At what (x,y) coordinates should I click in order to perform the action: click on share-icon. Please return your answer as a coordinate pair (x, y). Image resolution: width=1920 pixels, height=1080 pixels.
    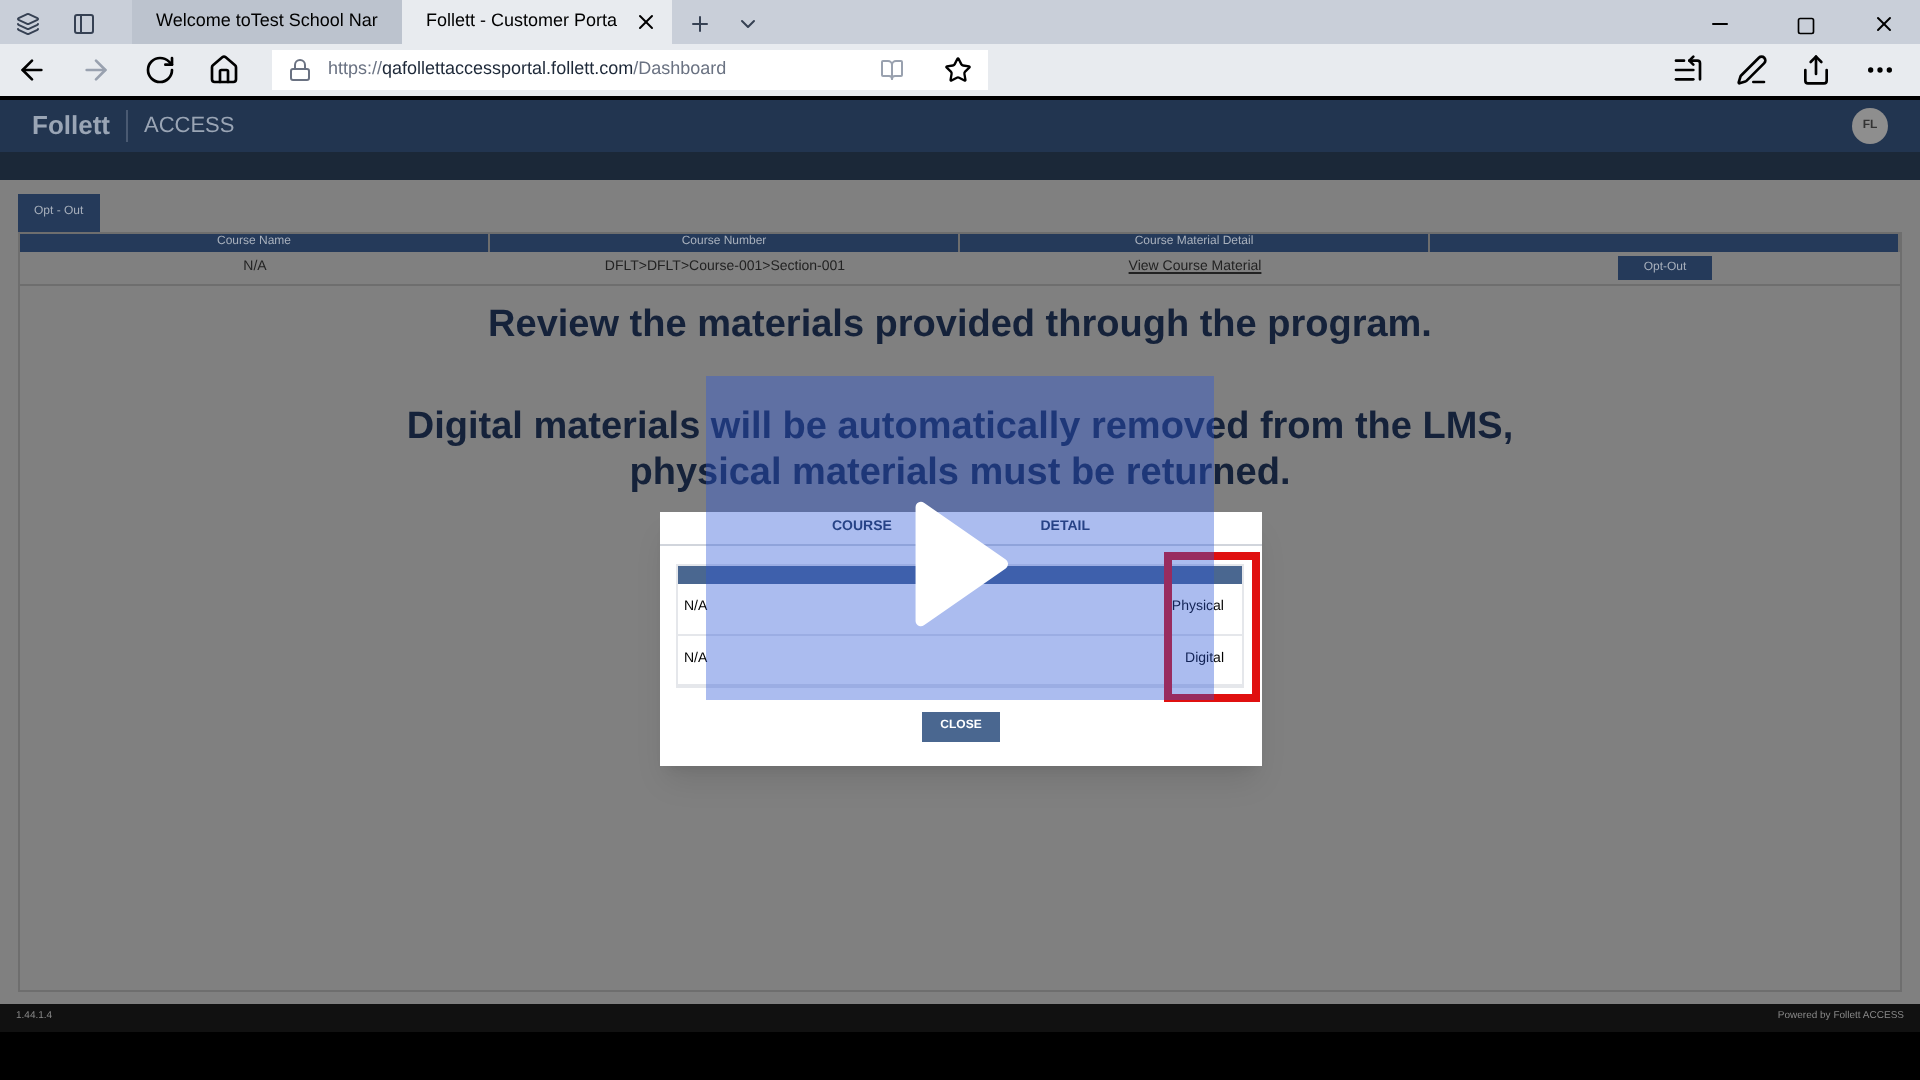
    Looking at the image, I should click on (1816, 70).